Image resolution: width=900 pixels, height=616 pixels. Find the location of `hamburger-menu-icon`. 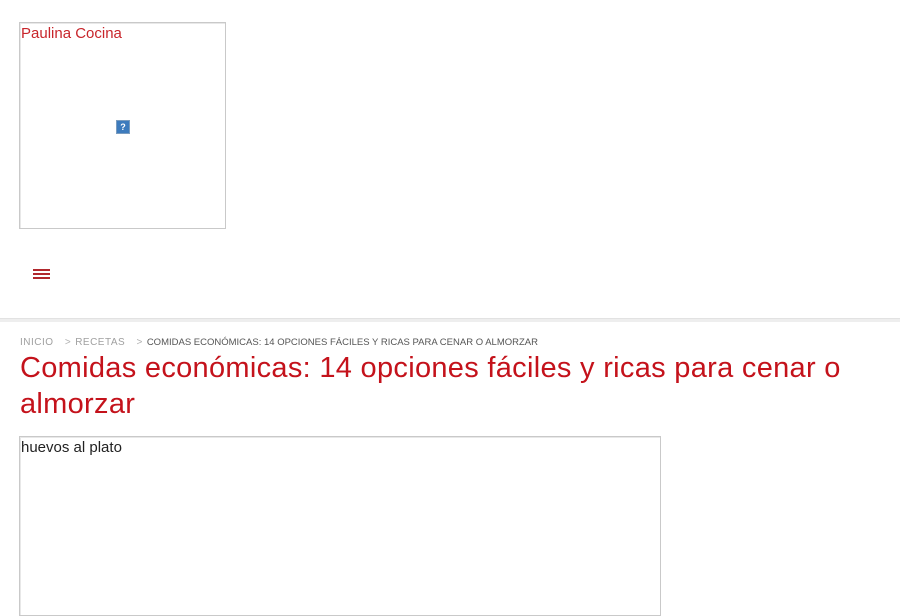

hamburger-menu-icon is located at coordinates (42, 276).